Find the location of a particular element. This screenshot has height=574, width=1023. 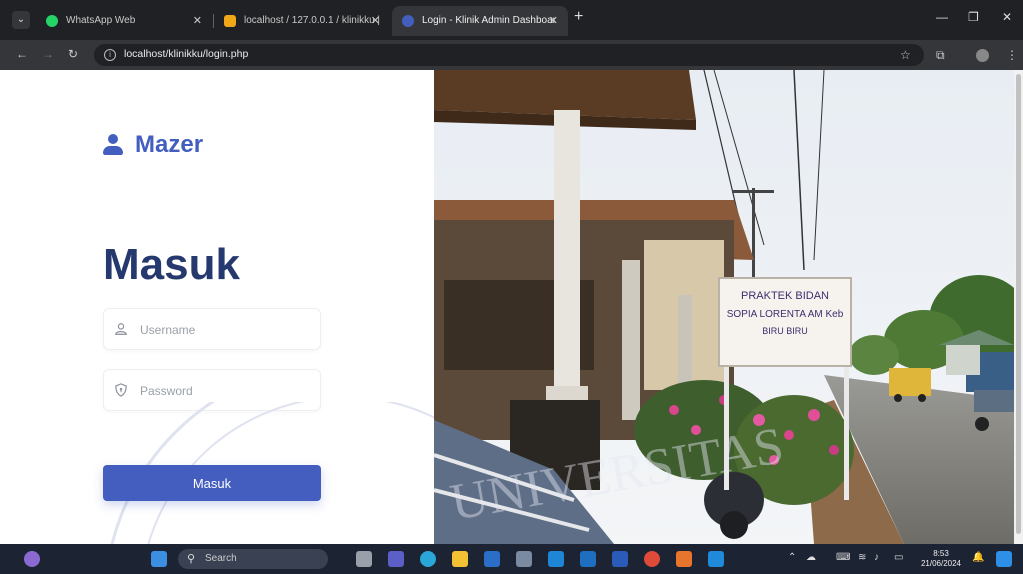

mail-icon is located at coordinates (556, 559).